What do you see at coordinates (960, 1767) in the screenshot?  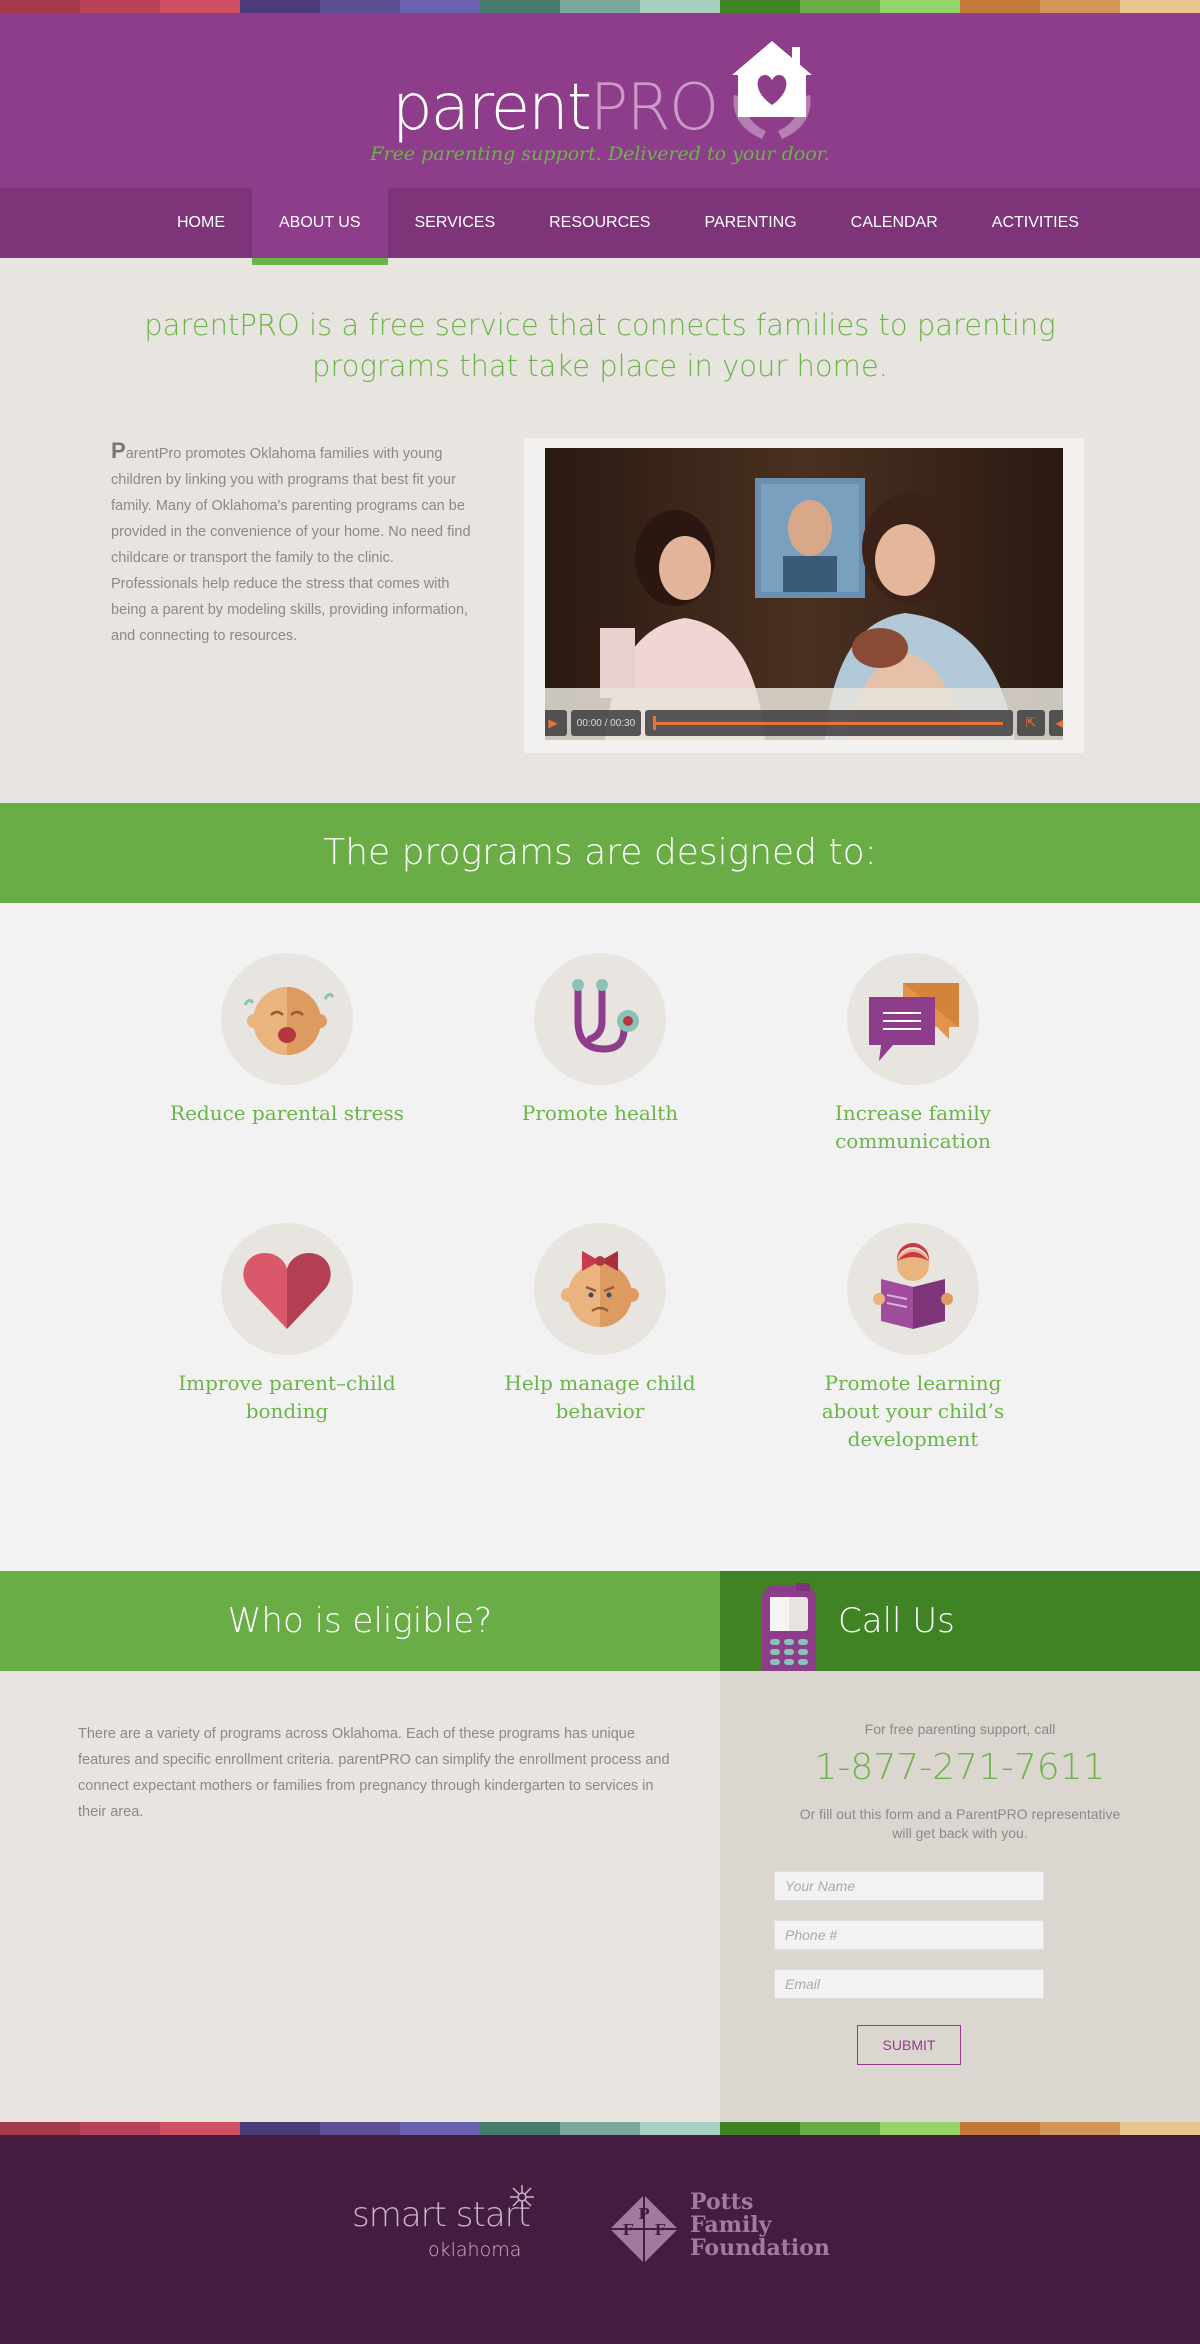 I see `phone-number: 1-877-271-7611` at bounding box center [960, 1767].